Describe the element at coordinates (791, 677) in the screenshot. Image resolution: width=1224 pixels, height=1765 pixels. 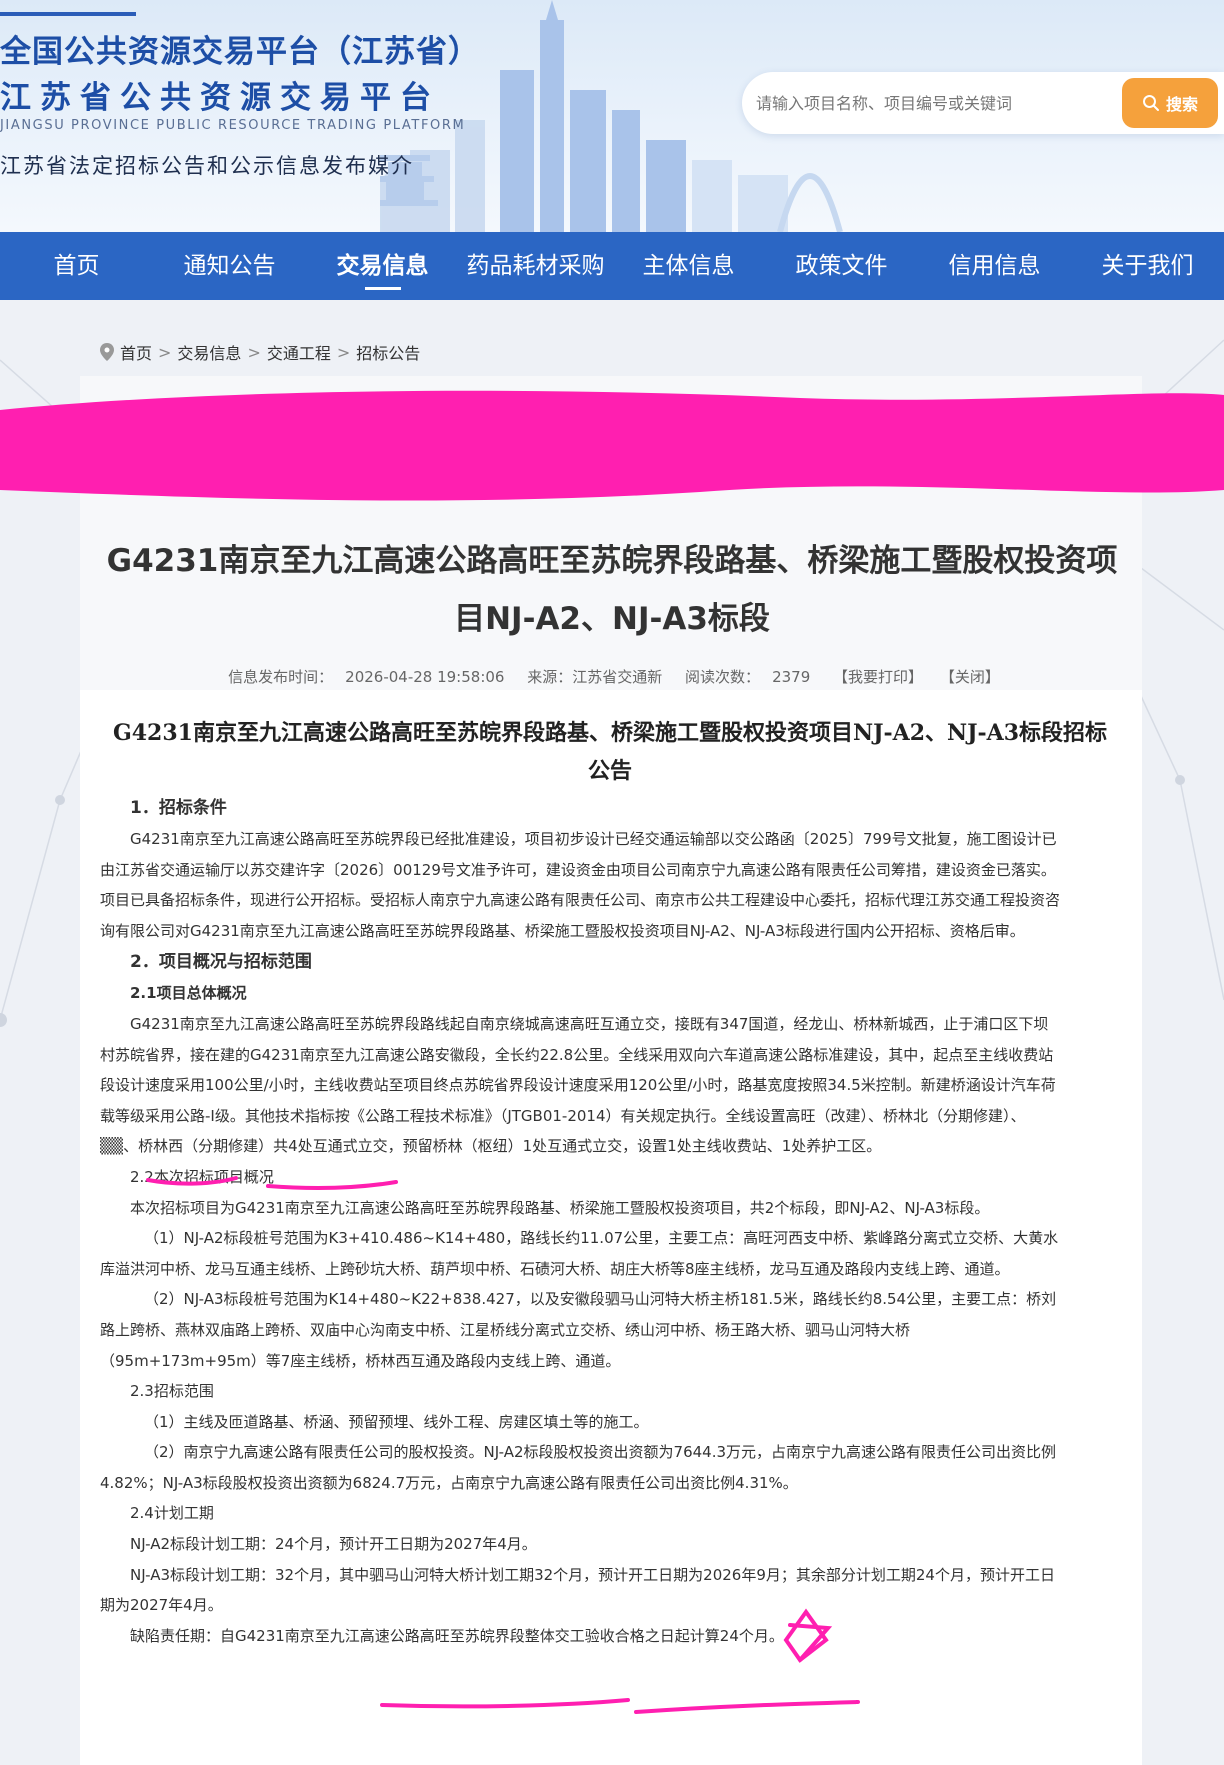
I see `view-count: 2379` at that location.